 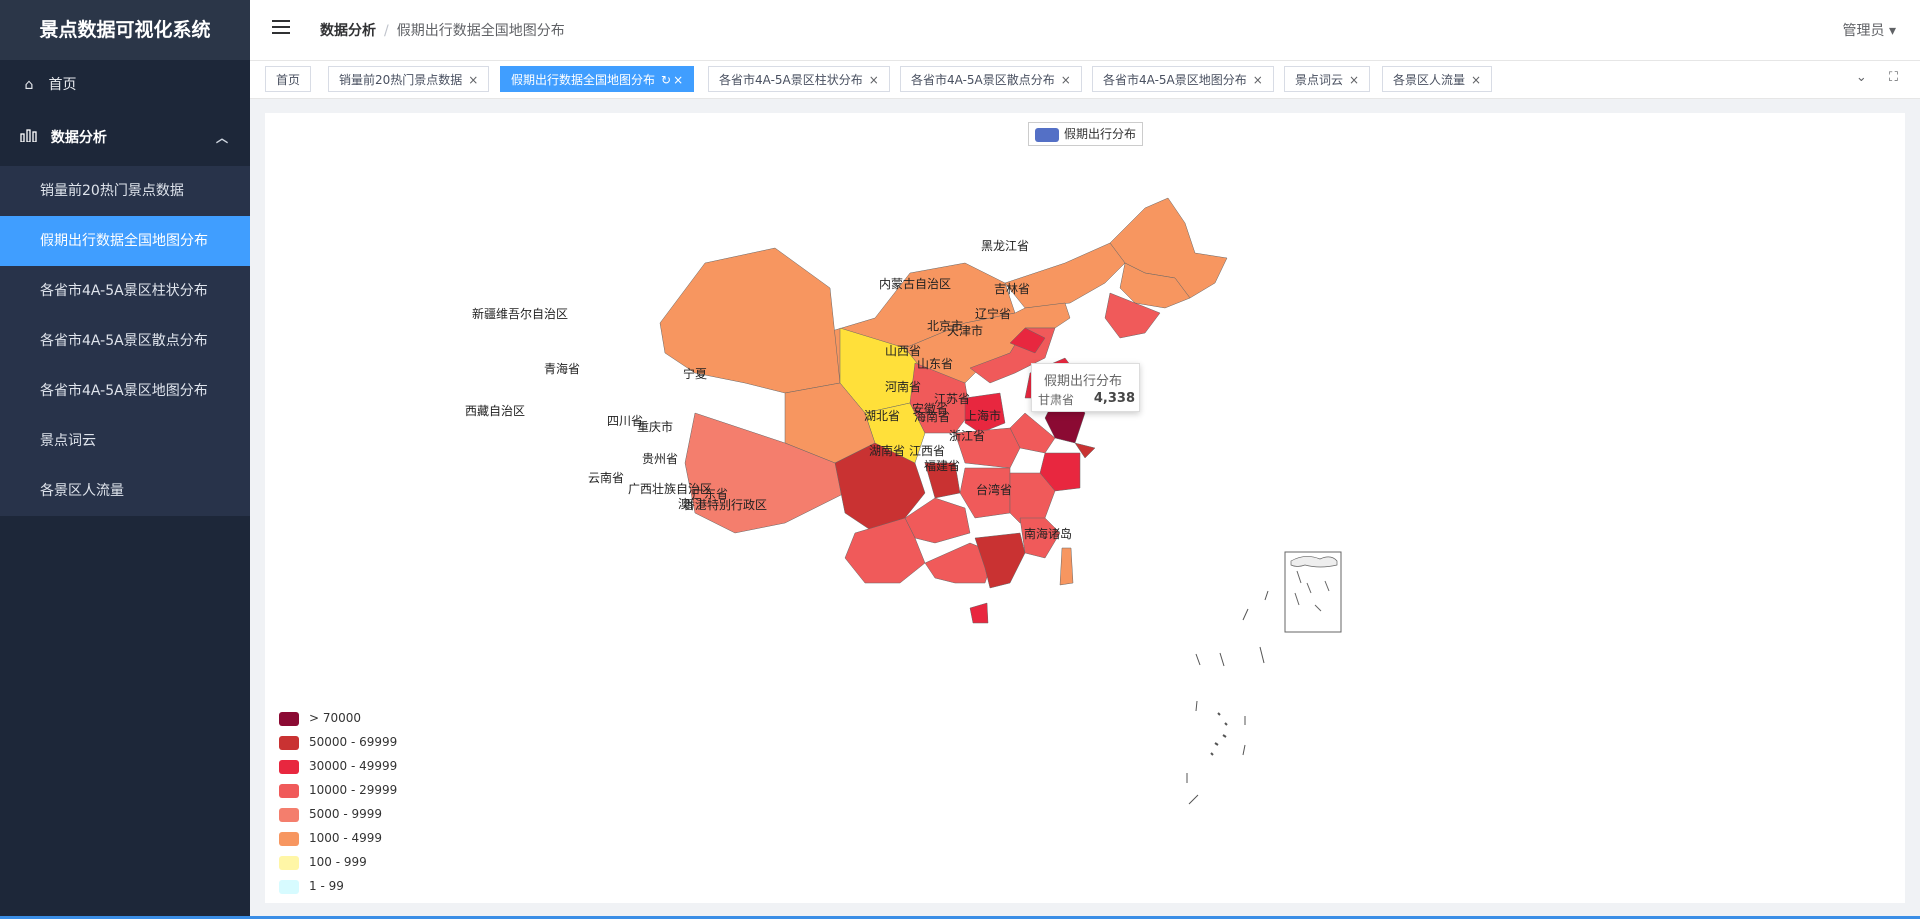 What do you see at coordinates (967, 436) in the screenshot?
I see `map-region-label: 浙江省` at bounding box center [967, 436].